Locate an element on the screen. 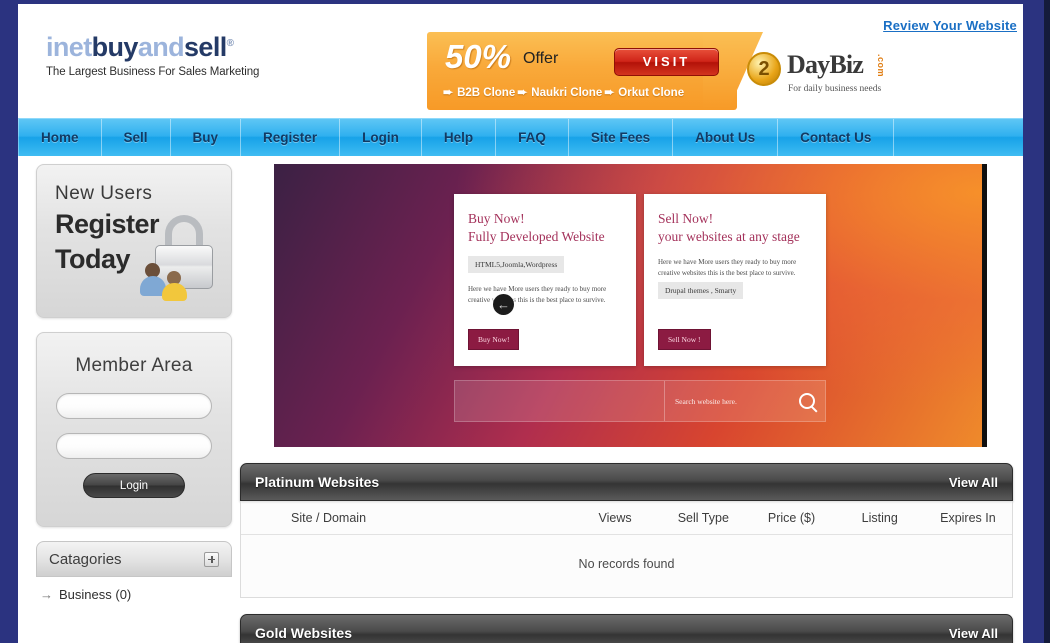  panel-platinum-header: Platinum Websites View All is located at coordinates (626, 482).